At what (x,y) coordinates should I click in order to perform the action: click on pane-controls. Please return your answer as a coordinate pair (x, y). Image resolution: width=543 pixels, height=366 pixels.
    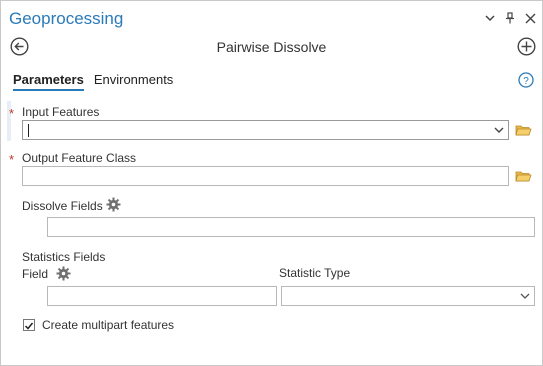
    Looking at the image, I should click on (510, 18).